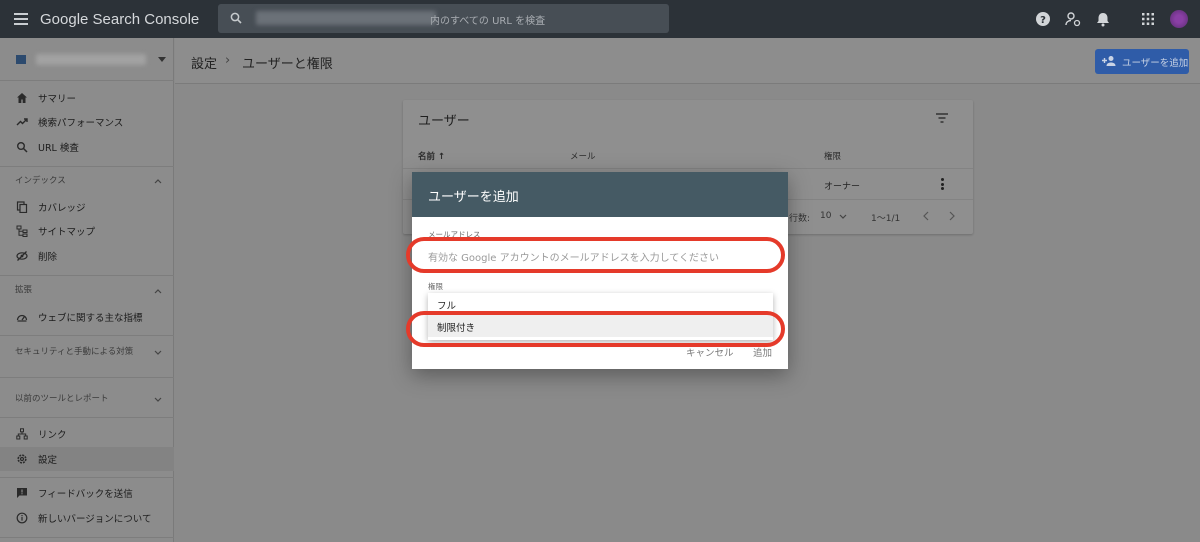  Describe the element at coordinates (67, 232) in the screenshot. I see `sidebar-item-label: サイトマップ` at that location.